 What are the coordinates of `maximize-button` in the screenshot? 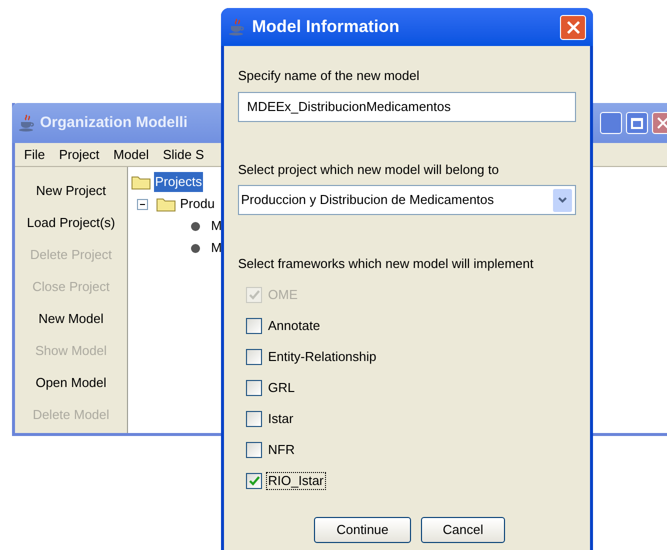 It's located at (637, 123).